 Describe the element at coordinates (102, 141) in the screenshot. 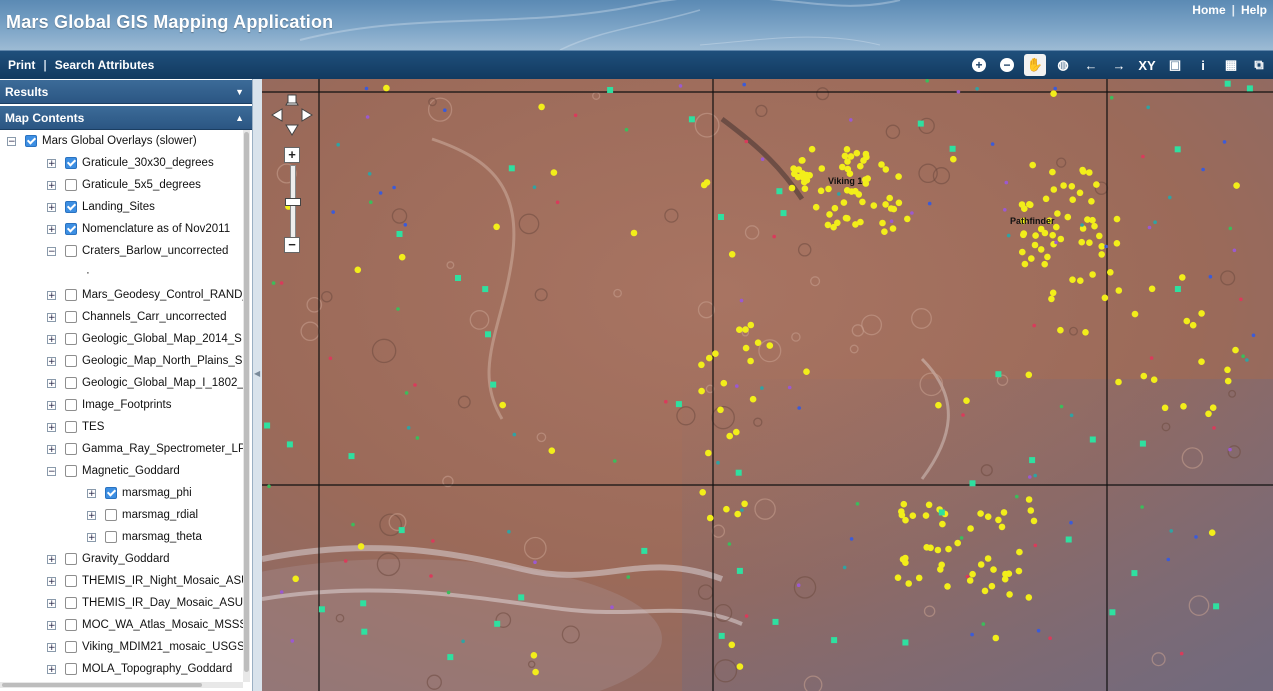

I see `layer-tree-item: − Mars Global Overlays (slower)` at that location.